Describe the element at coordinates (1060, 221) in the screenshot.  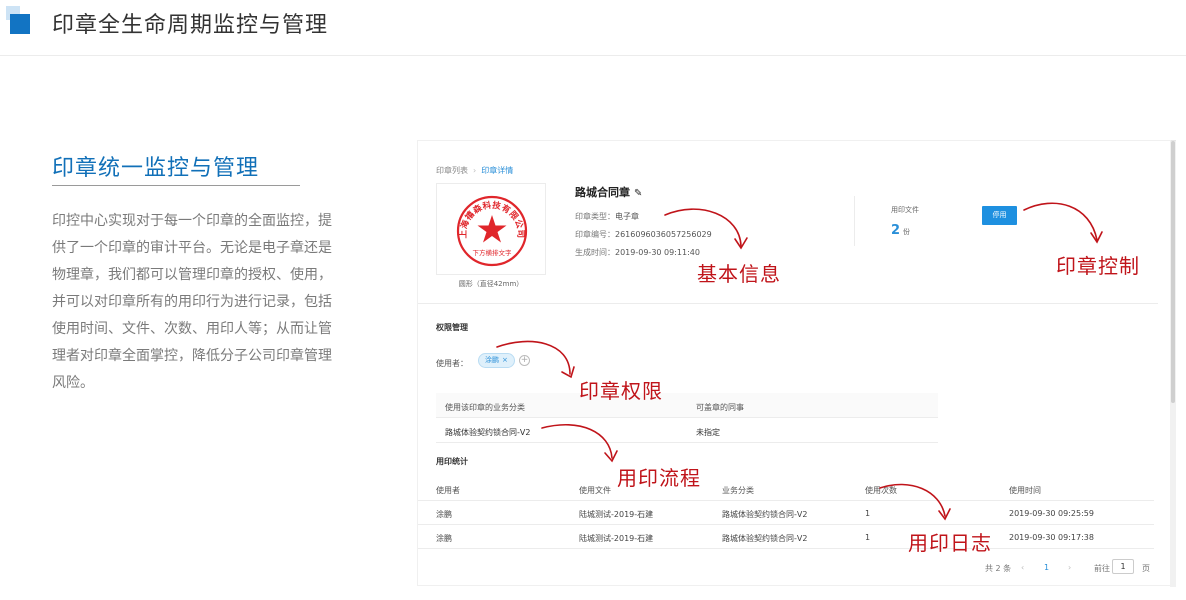
I see `arrow-seal-control` at that location.